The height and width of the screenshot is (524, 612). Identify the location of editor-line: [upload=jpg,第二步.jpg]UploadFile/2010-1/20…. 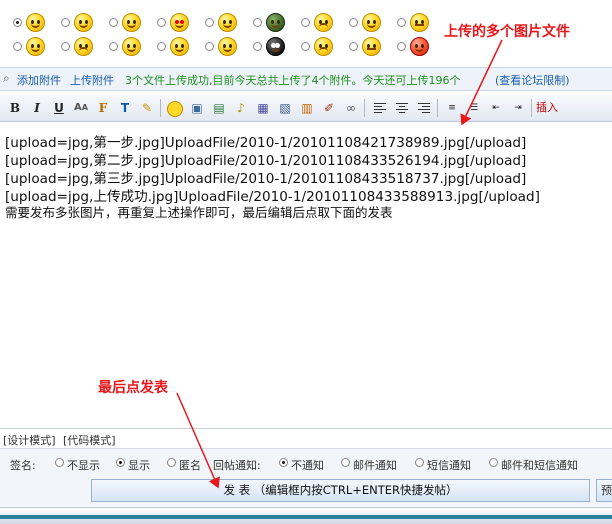
(266, 161).